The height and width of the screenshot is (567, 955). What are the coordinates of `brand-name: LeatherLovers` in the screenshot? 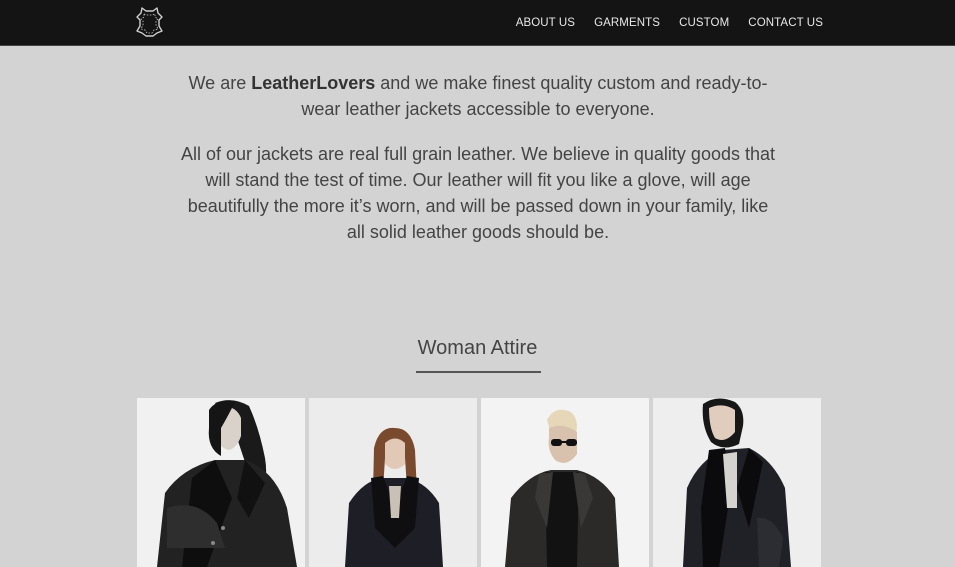 It's located at (313, 83).